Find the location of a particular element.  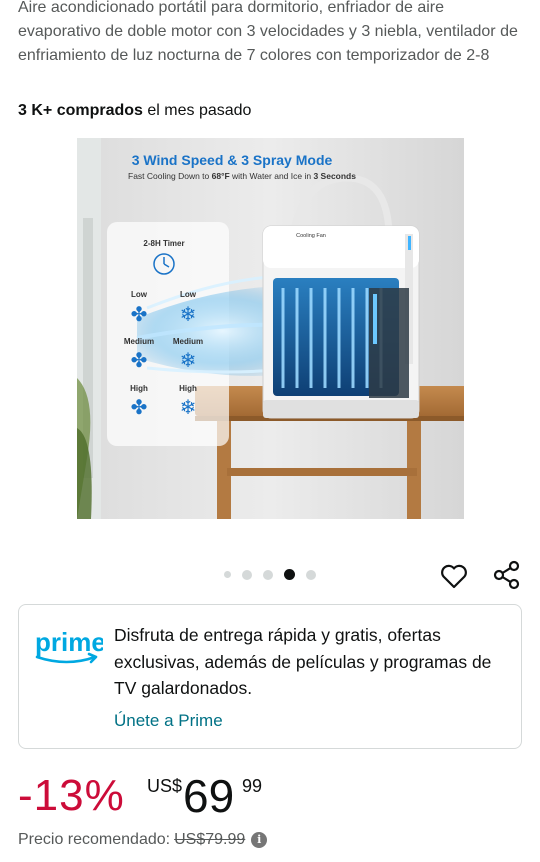

snow-low-icon: ❄ is located at coordinates (188, 314).